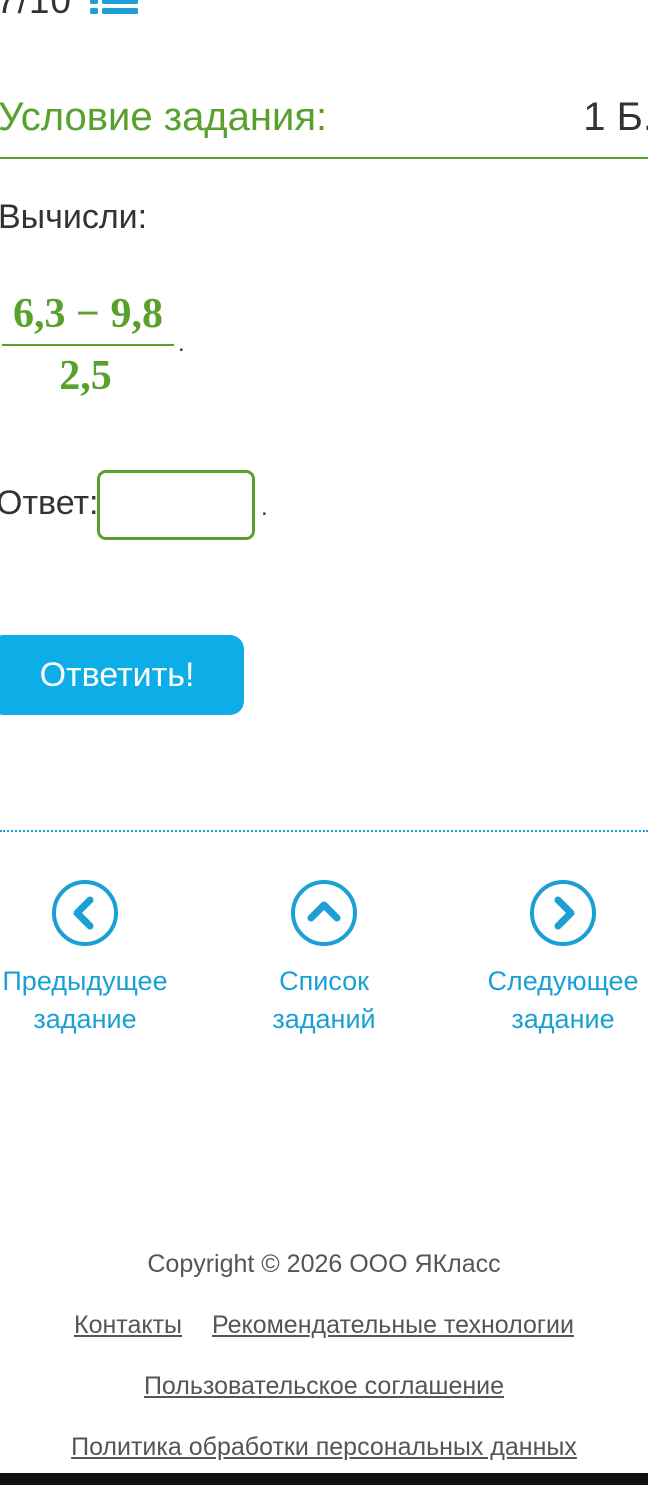  Describe the element at coordinates (128, 1325) in the screenshot. I see `contacts-link: Контакты` at that location.